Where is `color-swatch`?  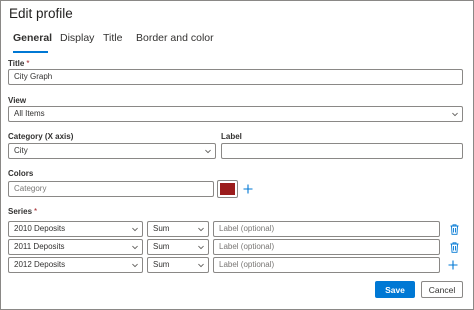
color-swatch is located at coordinates (227, 189).